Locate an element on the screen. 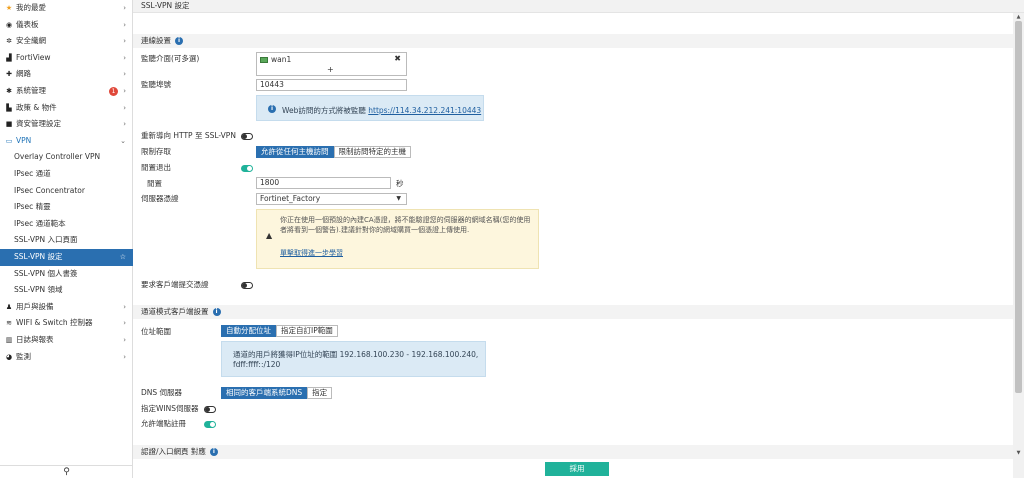 The height and width of the screenshot is (478, 1024). server-certificate-label: 伺服器憑證 is located at coordinates (160, 198).